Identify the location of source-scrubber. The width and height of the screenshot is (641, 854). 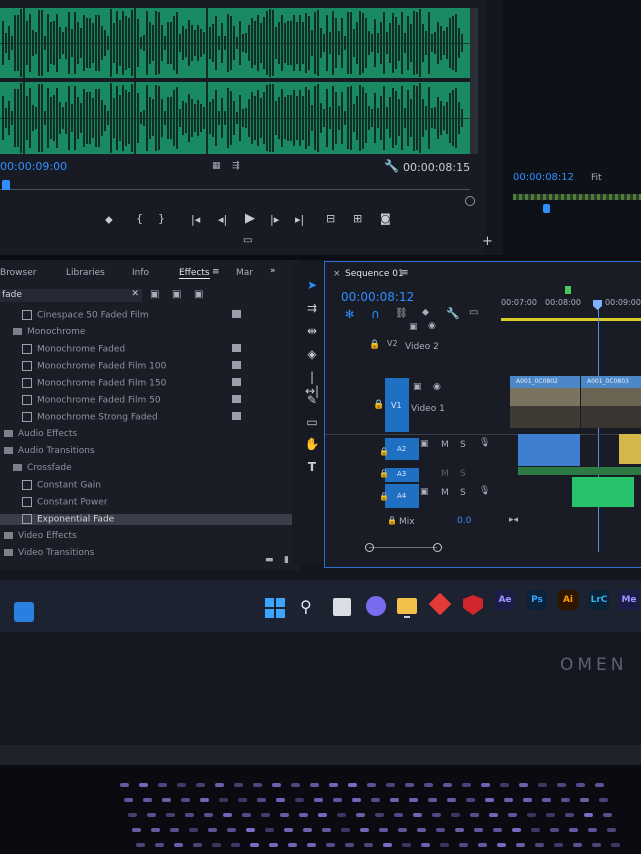
(237, 193).